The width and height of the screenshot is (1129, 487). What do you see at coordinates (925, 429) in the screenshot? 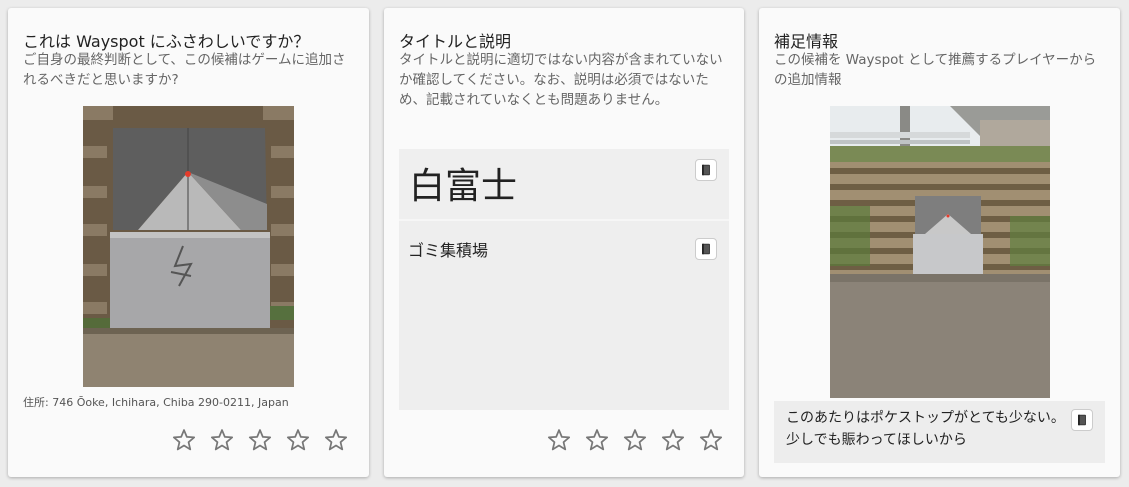
I see `supplemental-text: このあたりはポケストップがとても少ない。少しでも賑わってほしいから` at bounding box center [925, 429].